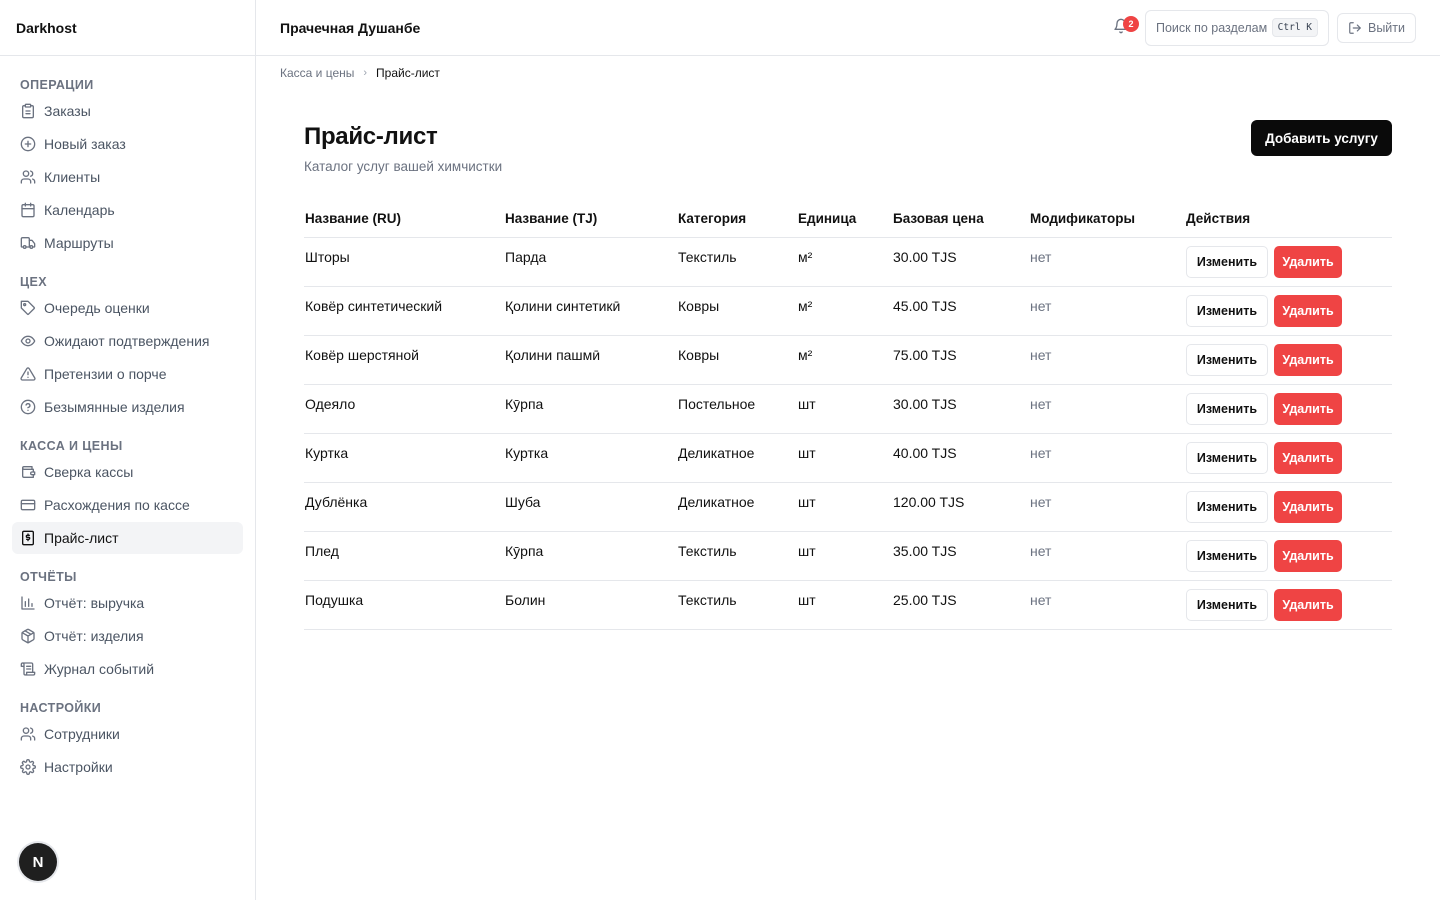  I want to click on sidebar-item: Отчёт: изделия, so click(127, 636).